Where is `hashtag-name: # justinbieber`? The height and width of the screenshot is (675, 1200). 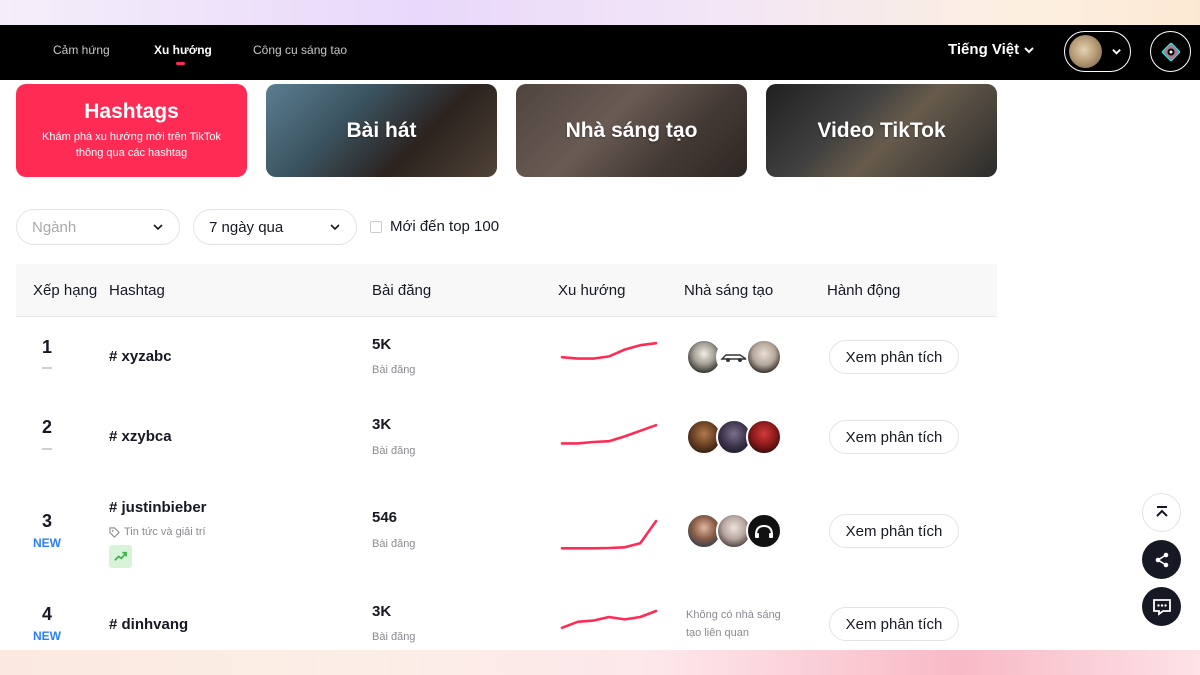
hashtag-name: # justinbieber is located at coordinates (158, 507).